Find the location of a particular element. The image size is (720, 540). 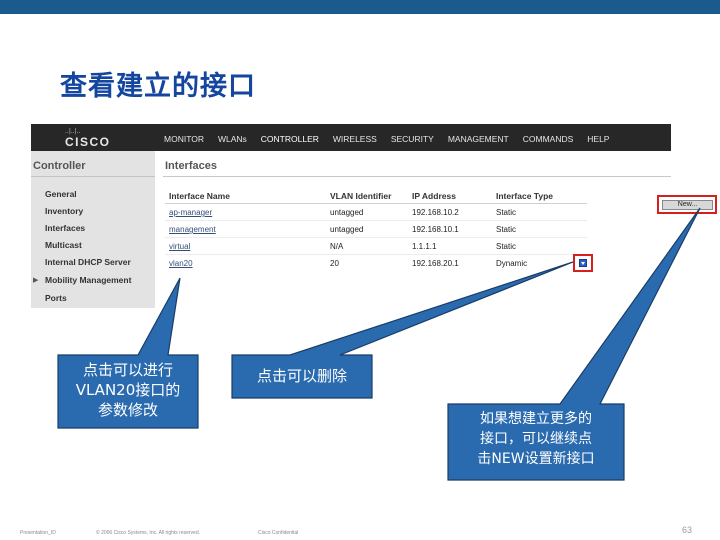

callout-new-text: 如果想建立更多的 接口，可以继续点 击NEW设置新接口 is located at coordinates (536, 439).